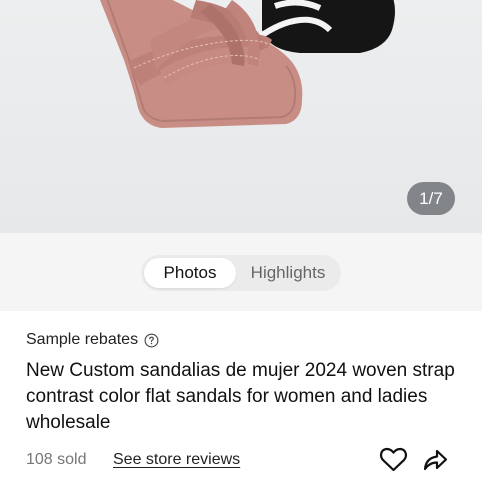 The height and width of the screenshot is (482, 482). I want to click on store-reviews-link: See store reviews, so click(176, 460).